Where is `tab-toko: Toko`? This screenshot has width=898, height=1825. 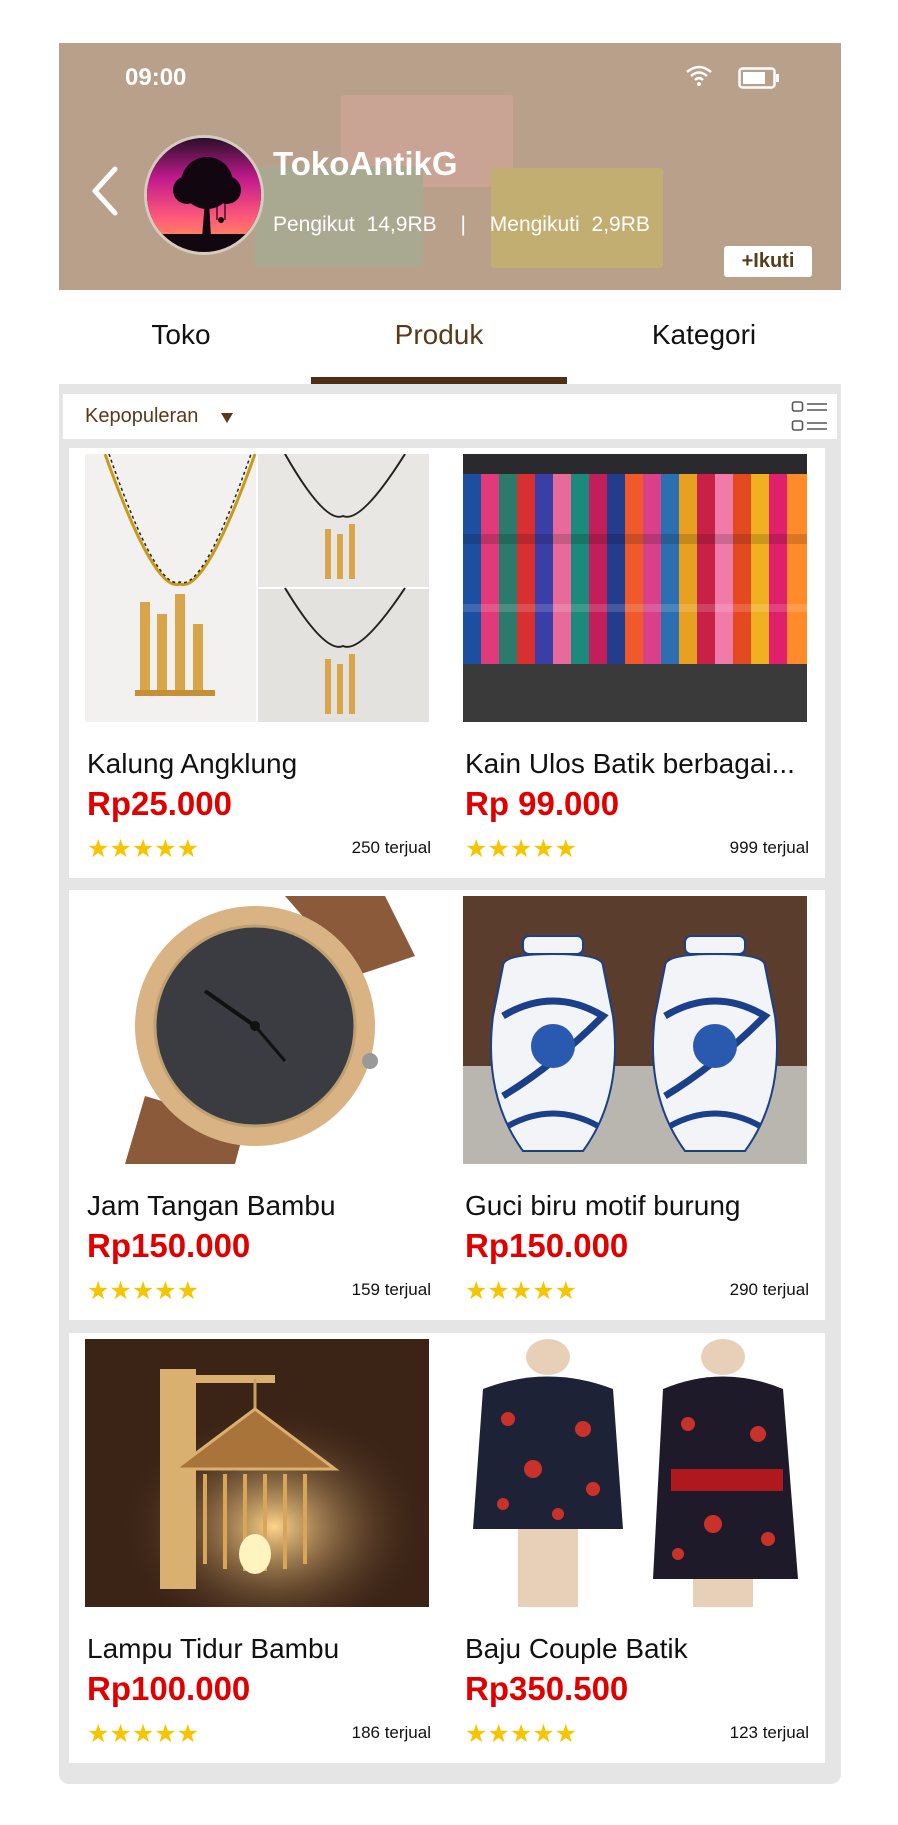 tab-toko: Toko is located at coordinates (181, 337).